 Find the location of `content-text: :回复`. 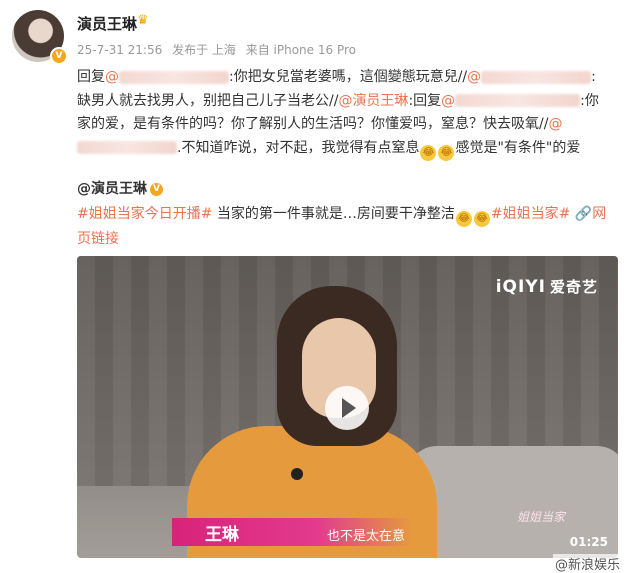

content-text: :回复 is located at coordinates (425, 100).